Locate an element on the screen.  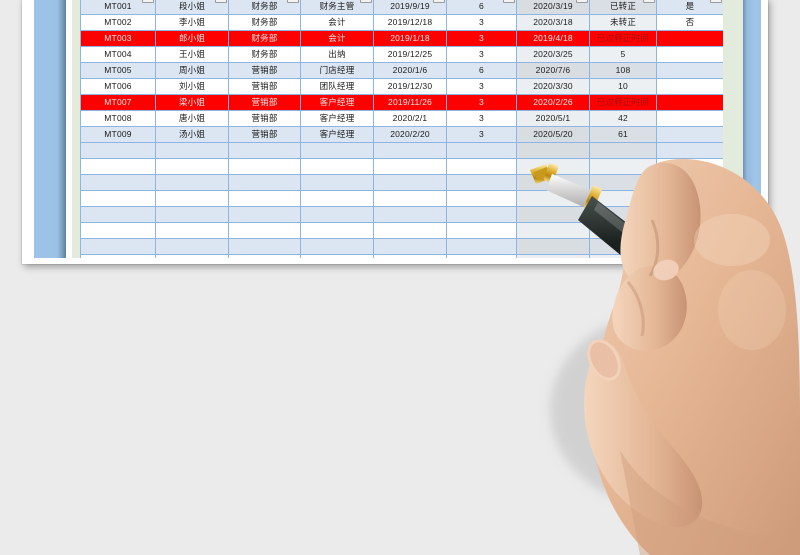
cell-entry: 2019/9/19 is located at coordinates (410, 7).